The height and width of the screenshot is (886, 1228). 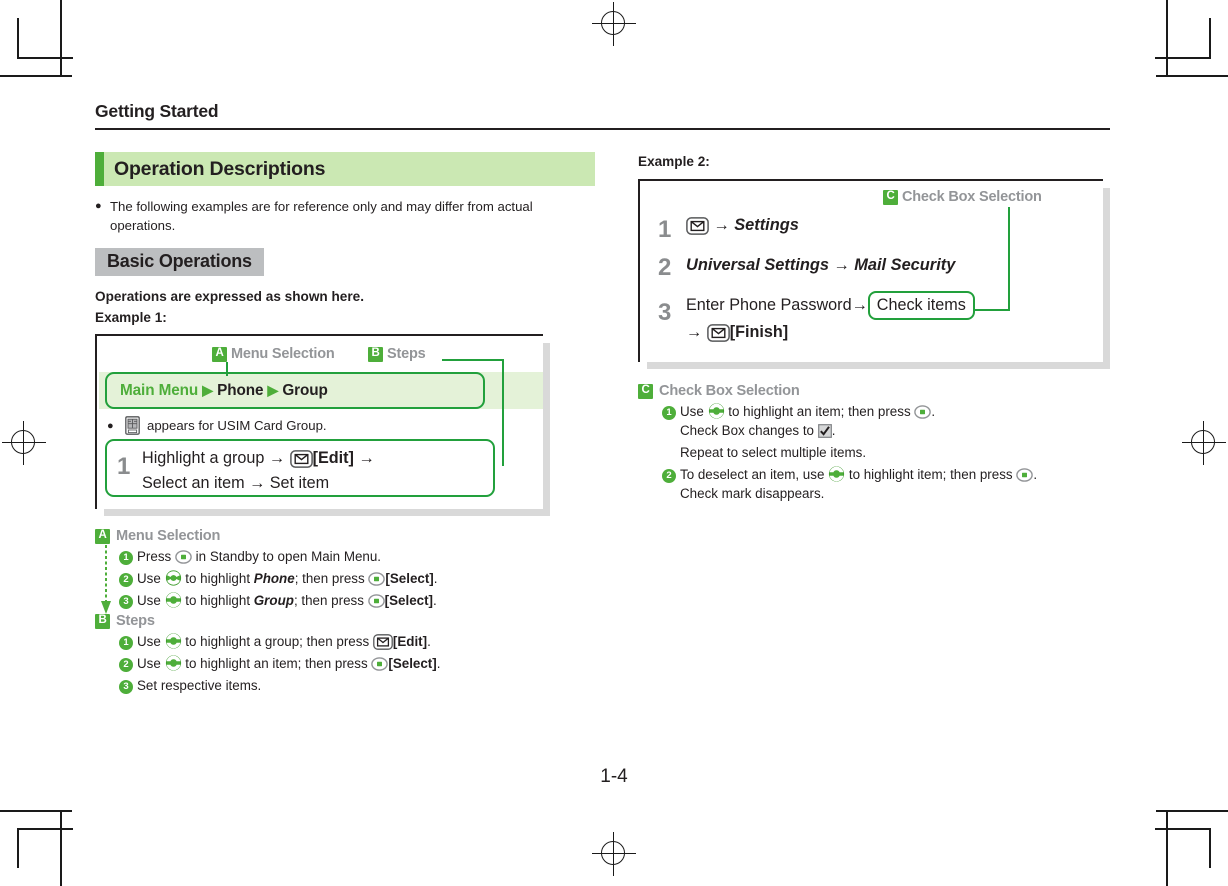 What do you see at coordinates (236, 483) in the screenshot?
I see `step-1-line2: Select an item → Set item` at bounding box center [236, 483].